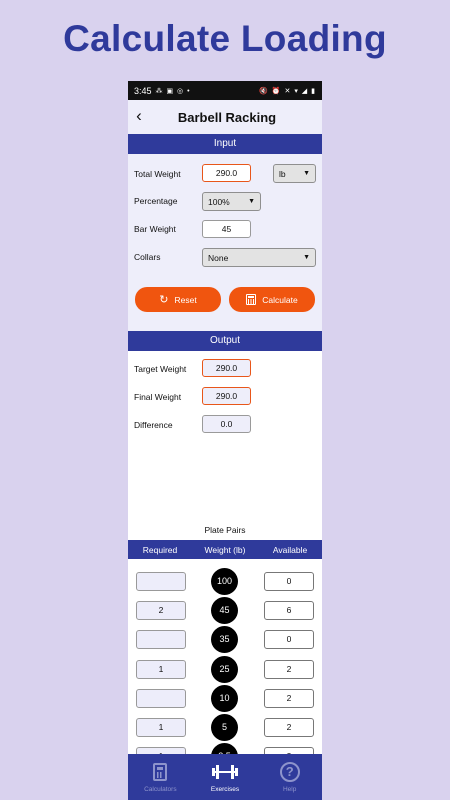  Describe the element at coordinates (143, 90) in the screenshot. I see `status-time: 3:45` at that location.